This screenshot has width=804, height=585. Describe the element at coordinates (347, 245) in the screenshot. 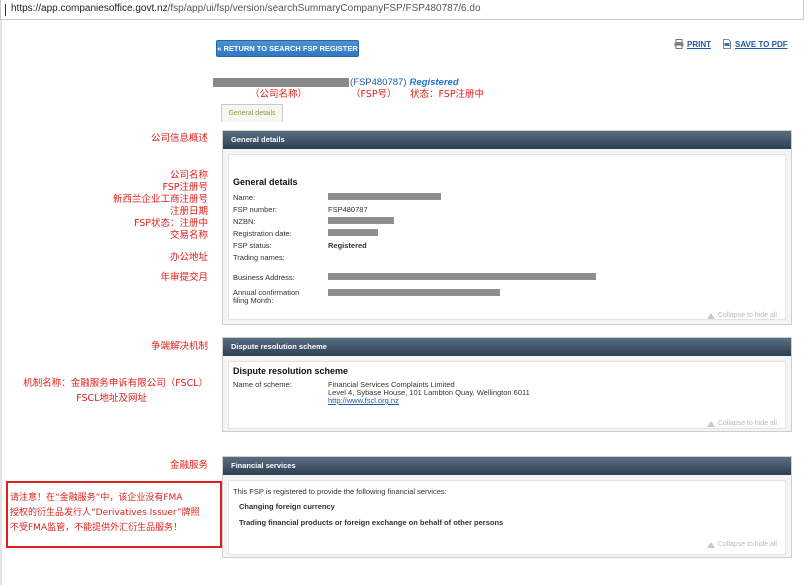

I see `fsp-status-value: Registered` at that location.